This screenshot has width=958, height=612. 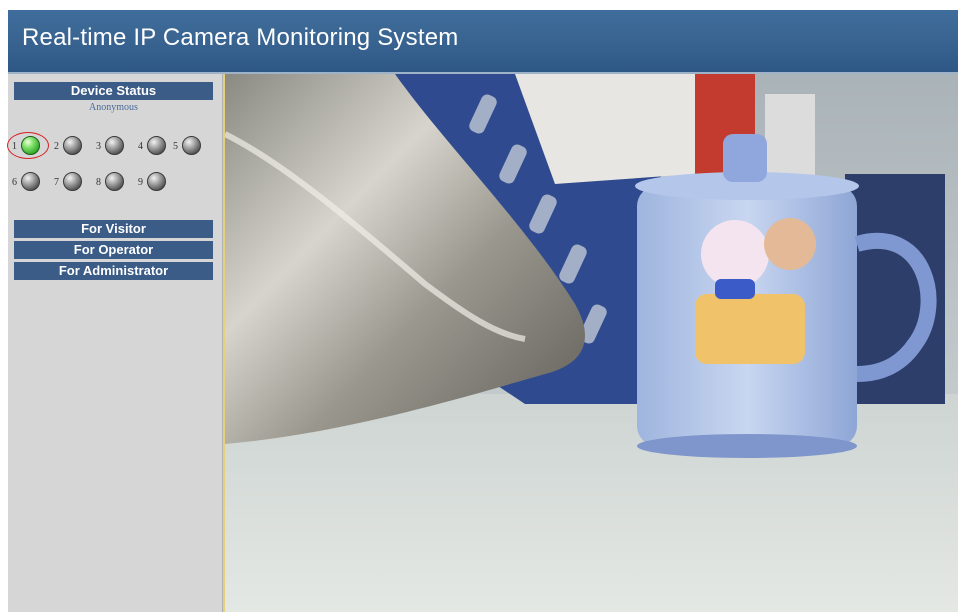 What do you see at coordinates (113, 107) in the screenshot?
I see `user-label: Anonymous` at bounding box center [113, 107].